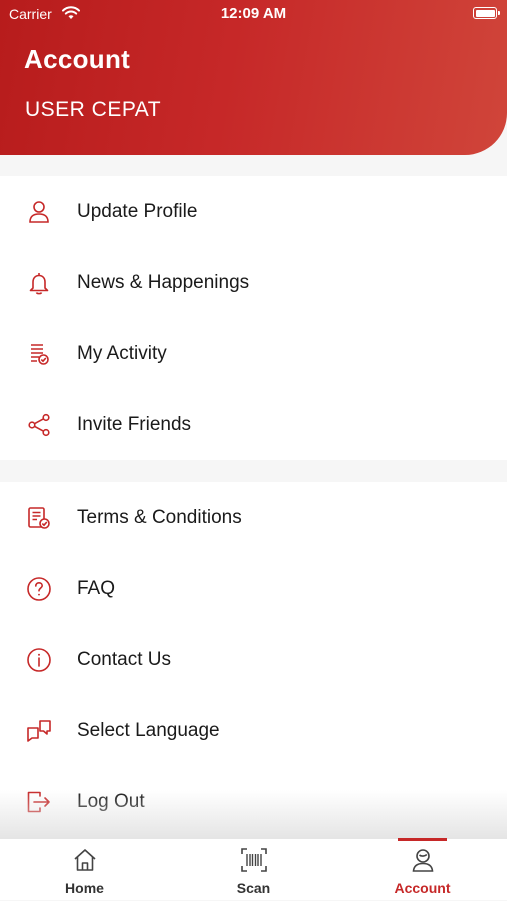  Describe the element at coordinates (39, 283) in the screenshot. I see `bell-icon` at that location.